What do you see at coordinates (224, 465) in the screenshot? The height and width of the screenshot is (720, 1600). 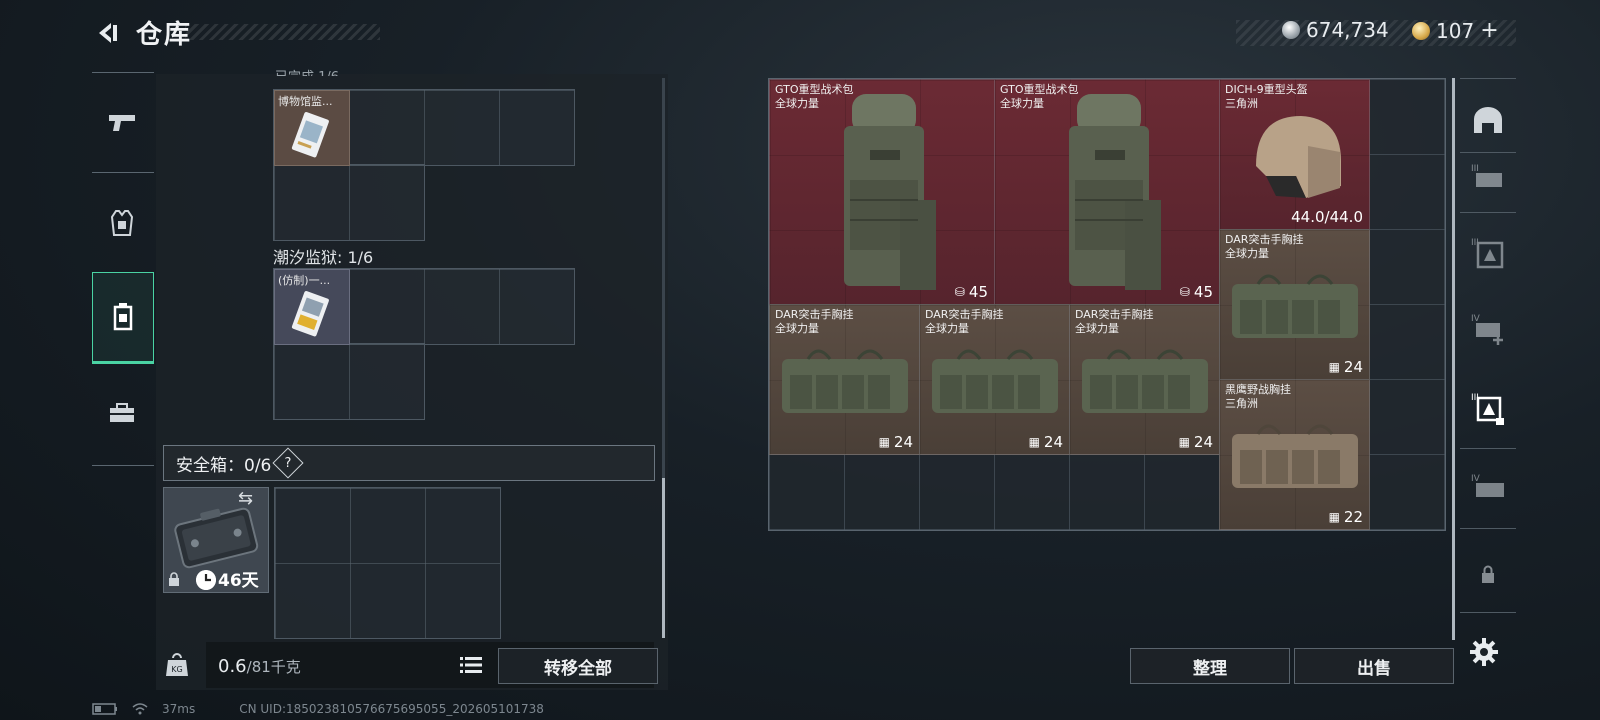 I see `safebox-label: 安全箱：0/6` at bounding box center [224, 465].